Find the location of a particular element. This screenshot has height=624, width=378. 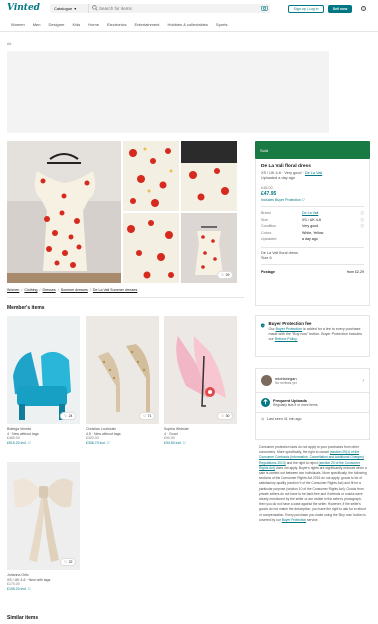

shield-icon is located at coordinates (263, 325).